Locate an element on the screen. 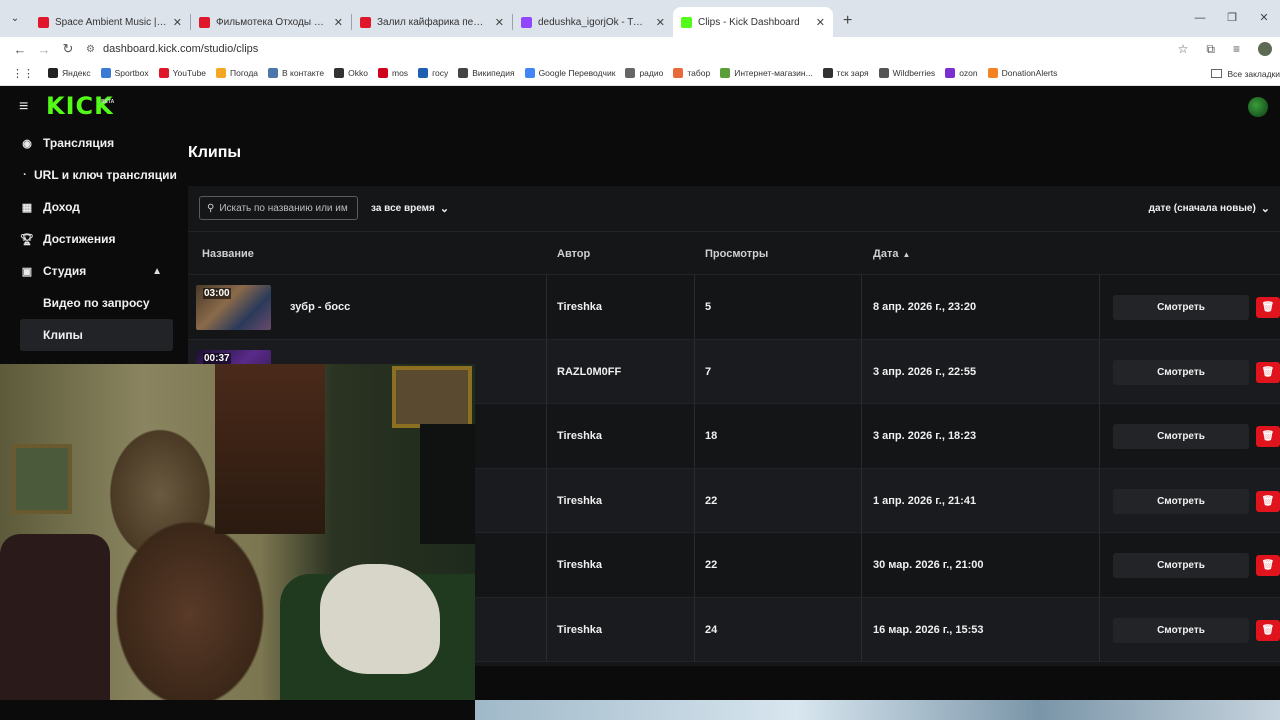 The height and width of the screenshot is (720, 1280). column-header-name: Название is located at coordinates (228, 254).